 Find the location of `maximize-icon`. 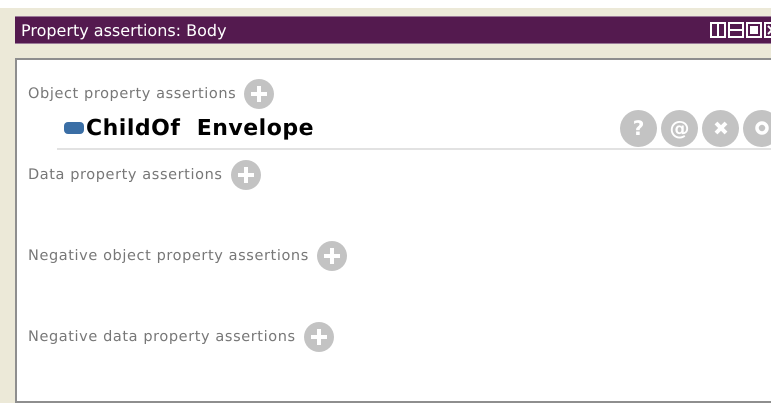

maximize-icon is located at coordinates (754, 30).